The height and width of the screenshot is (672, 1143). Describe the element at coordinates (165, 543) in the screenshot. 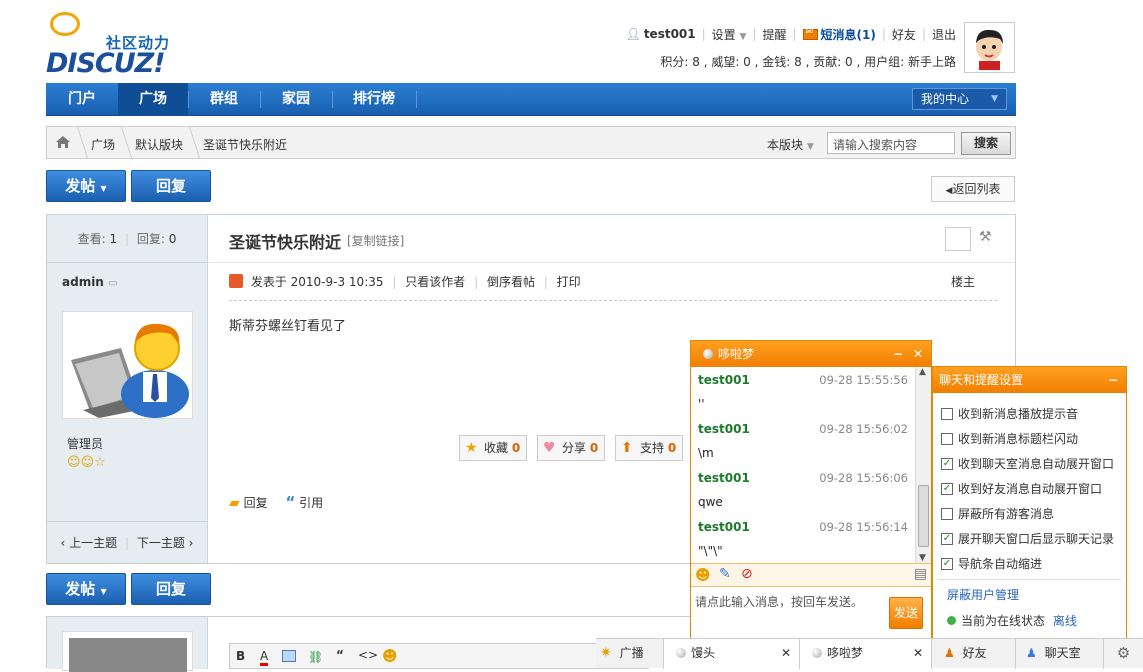

I see `next-thread-link: 下一主题 ›` at that location.